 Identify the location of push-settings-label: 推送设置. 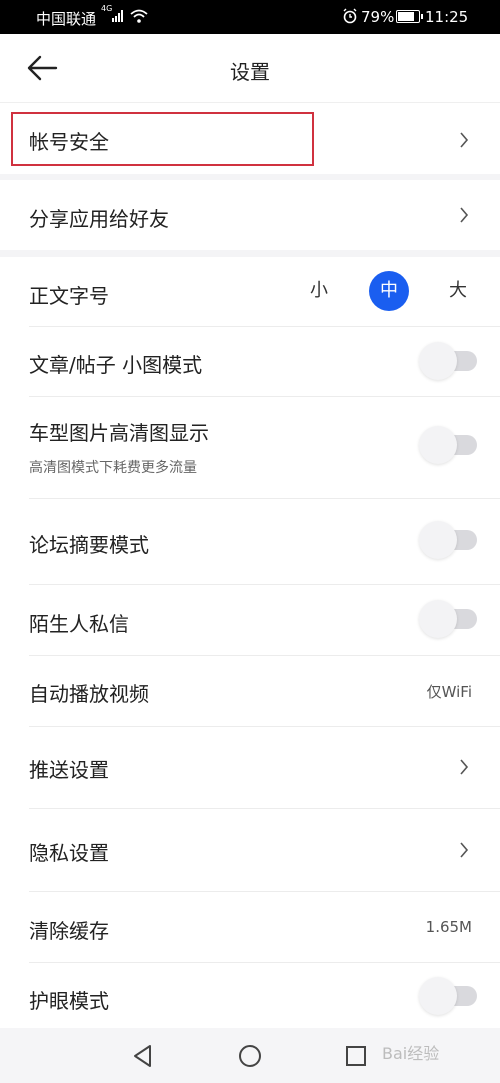
(69, 770).